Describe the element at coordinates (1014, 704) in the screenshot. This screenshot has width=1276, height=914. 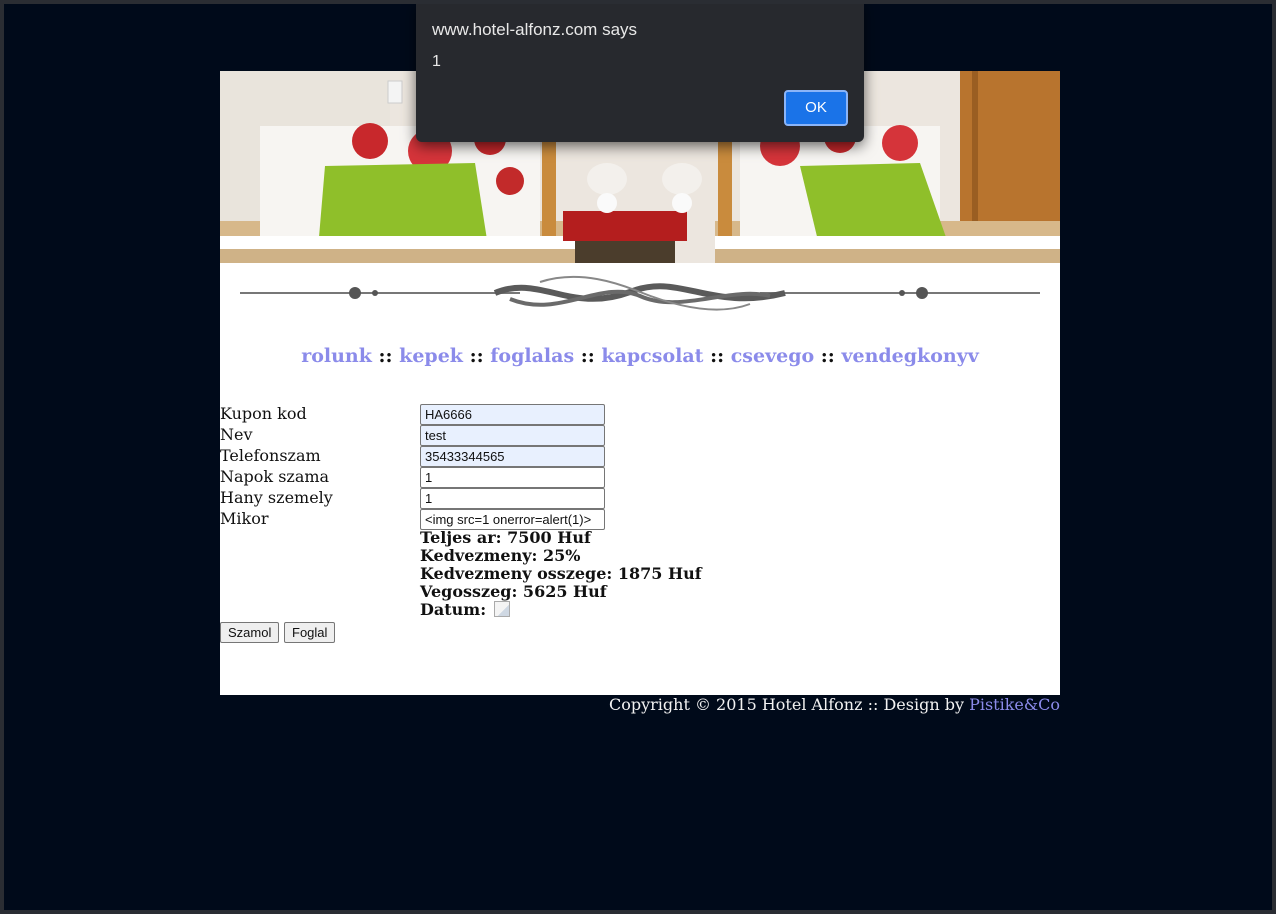
I see `designer-link: Pistike&Co` at that location.